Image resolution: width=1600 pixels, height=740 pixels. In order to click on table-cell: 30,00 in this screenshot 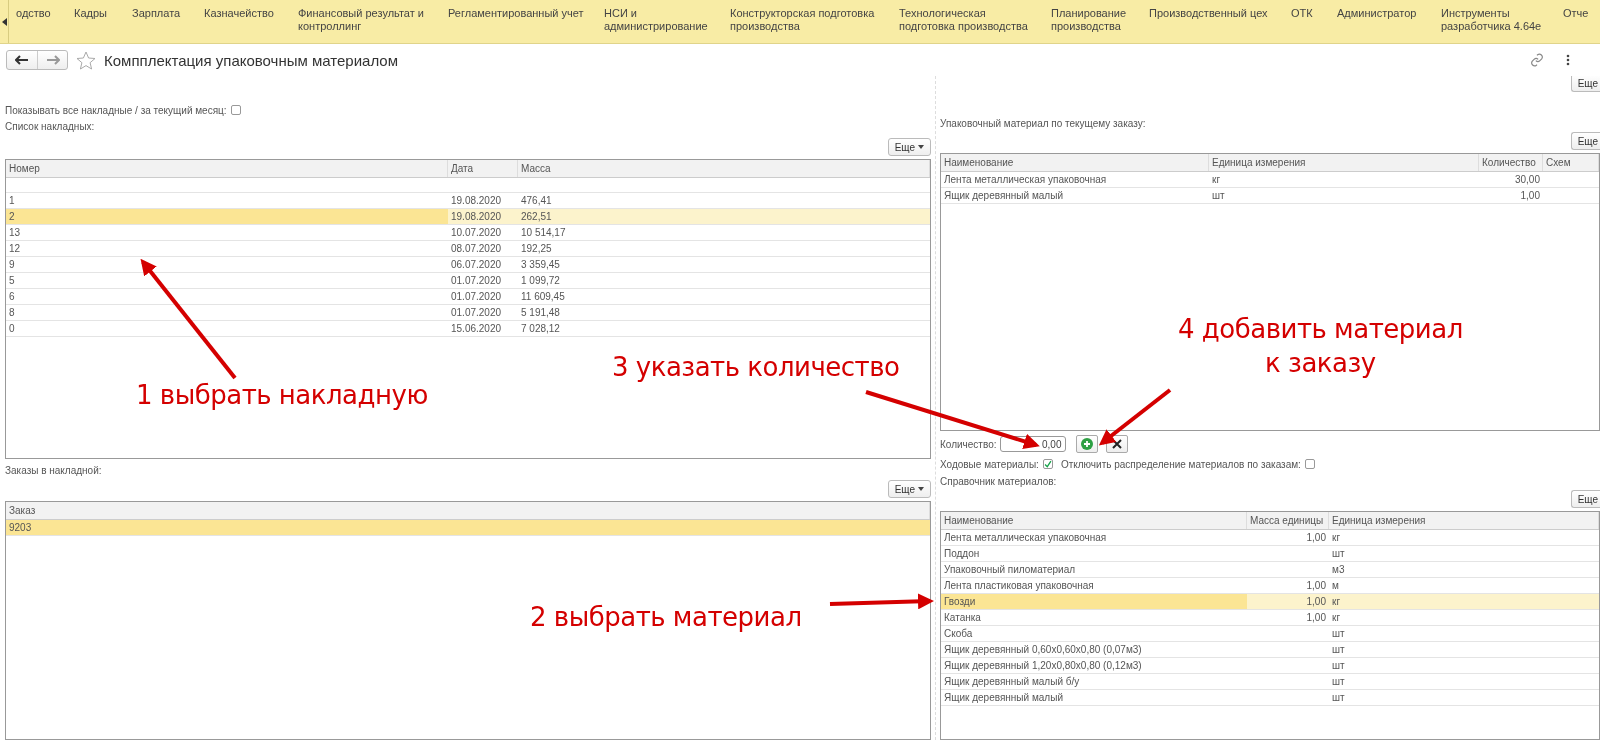, I will do `click(1511, 179)`.